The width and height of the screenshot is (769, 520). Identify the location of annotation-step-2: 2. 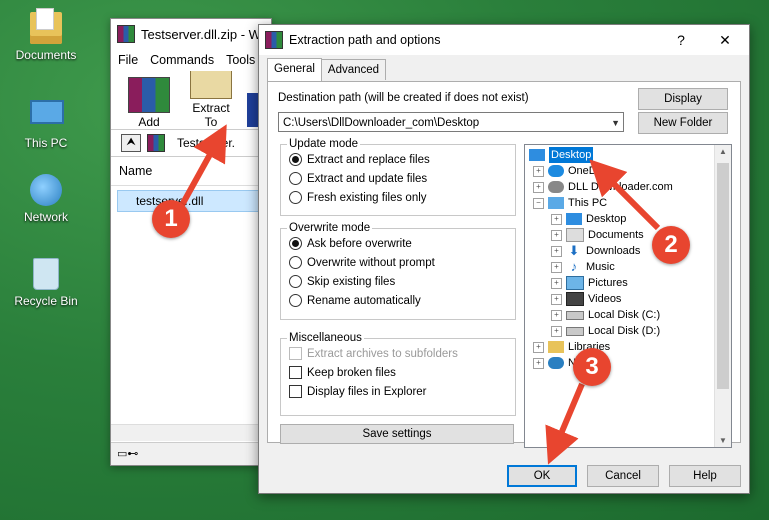
(671, 245).